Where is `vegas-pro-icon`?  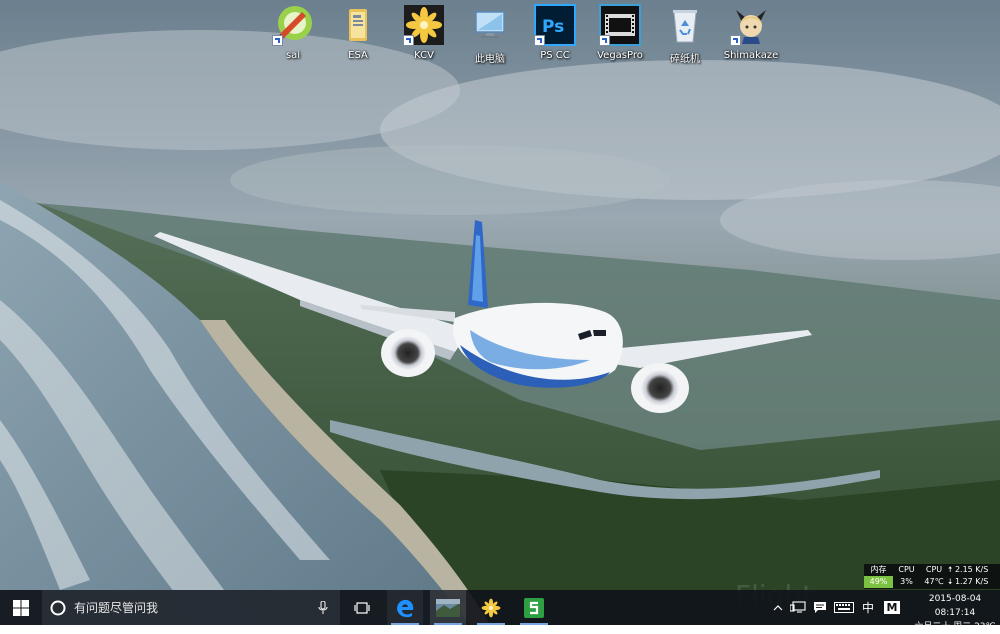 vegas-pro-icon is located at coordinates (620, 25).